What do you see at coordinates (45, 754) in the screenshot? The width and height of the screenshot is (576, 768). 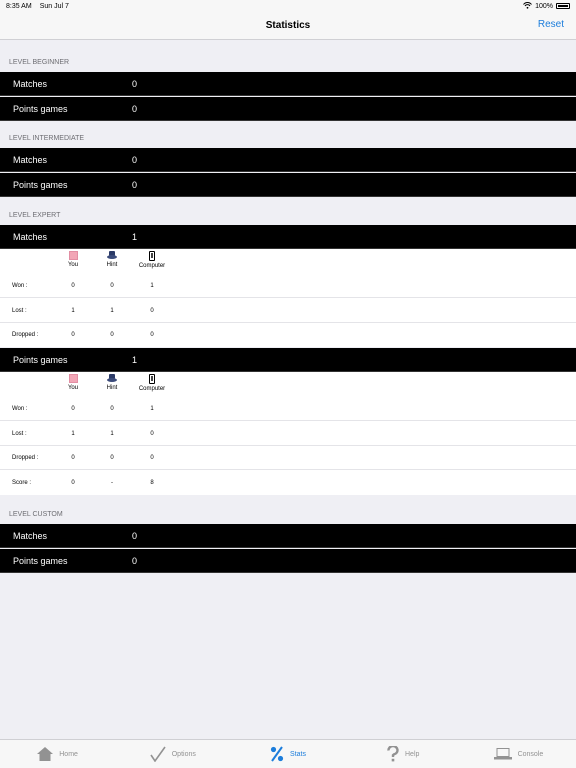 I see `home-icon` at bounding box center [45, 754].